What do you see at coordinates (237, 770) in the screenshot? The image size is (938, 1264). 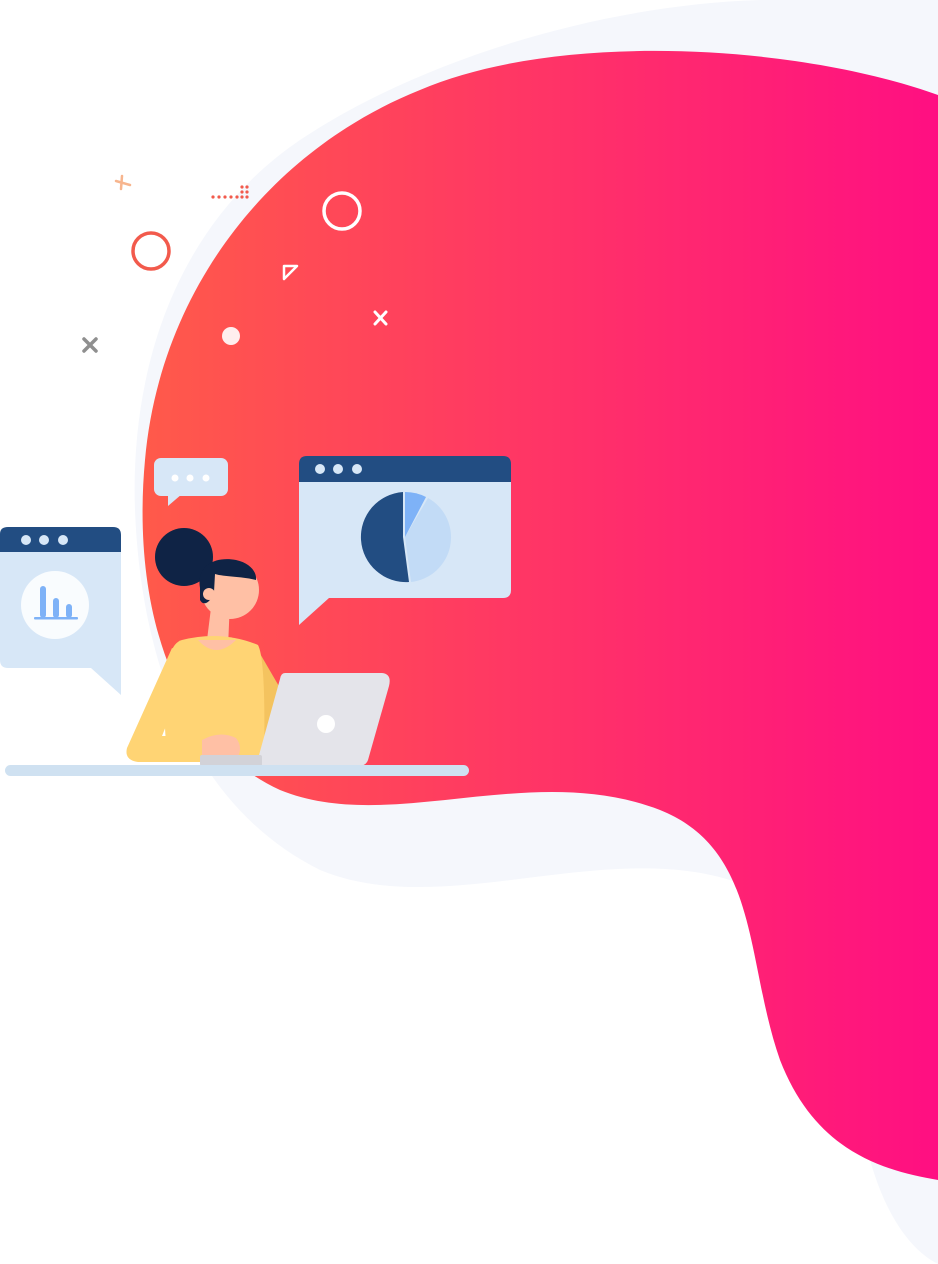 I see `desk` at bounding box center [237, 770].